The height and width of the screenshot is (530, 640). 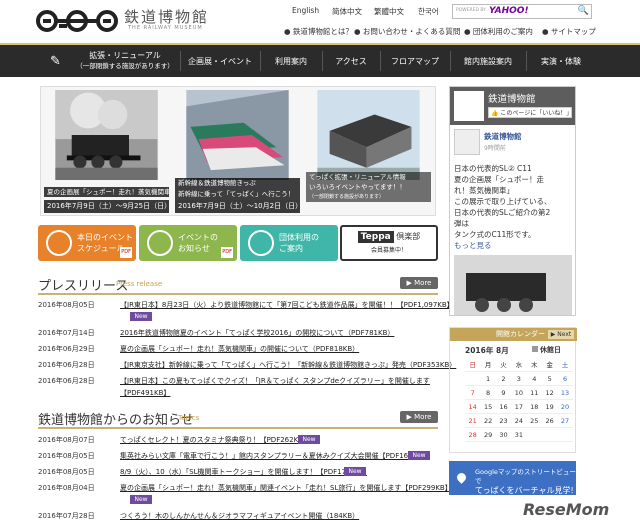 I want to click on page-avatar, so click(x=469, y=106).